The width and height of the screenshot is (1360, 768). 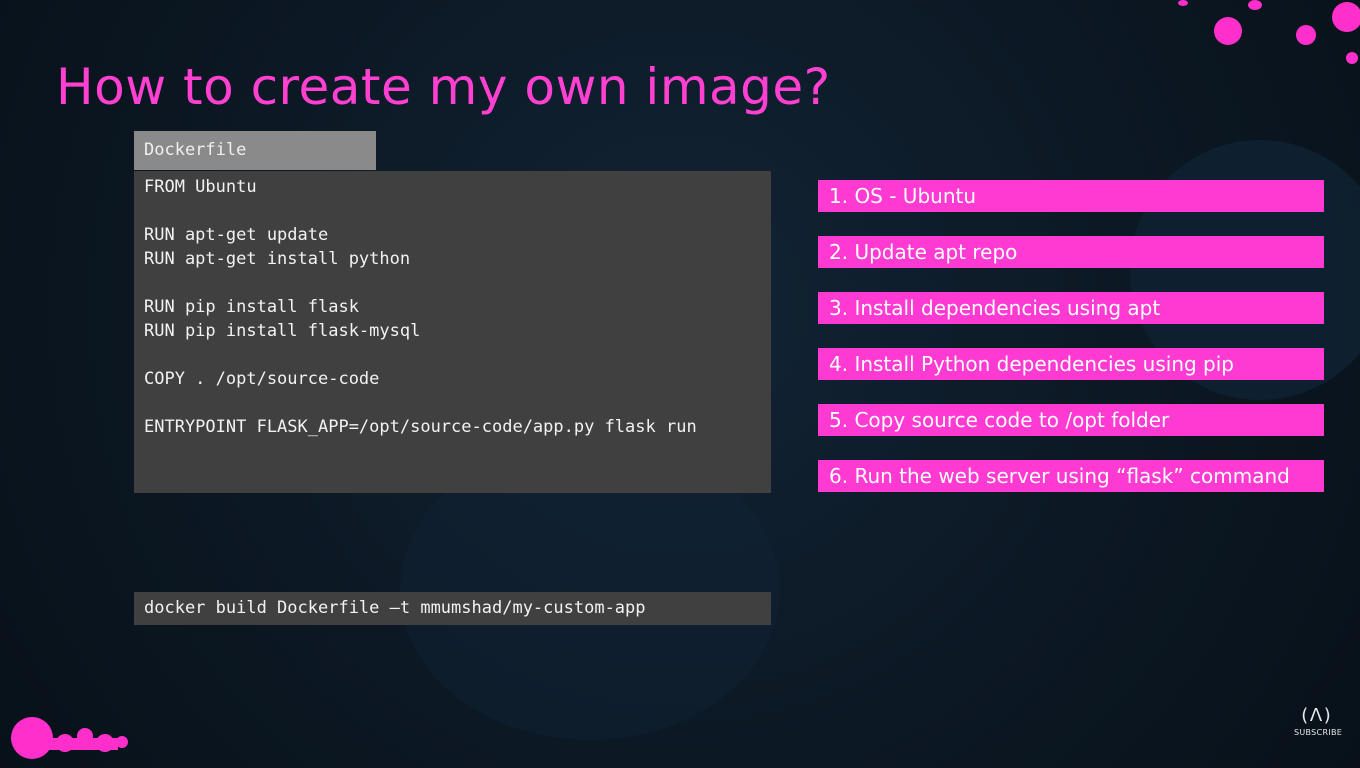 What do you see at coordinates (262, 379) in the screenshot?
I see `code-line: COPY . /opt/source-code` at bounding box center [262, 379].